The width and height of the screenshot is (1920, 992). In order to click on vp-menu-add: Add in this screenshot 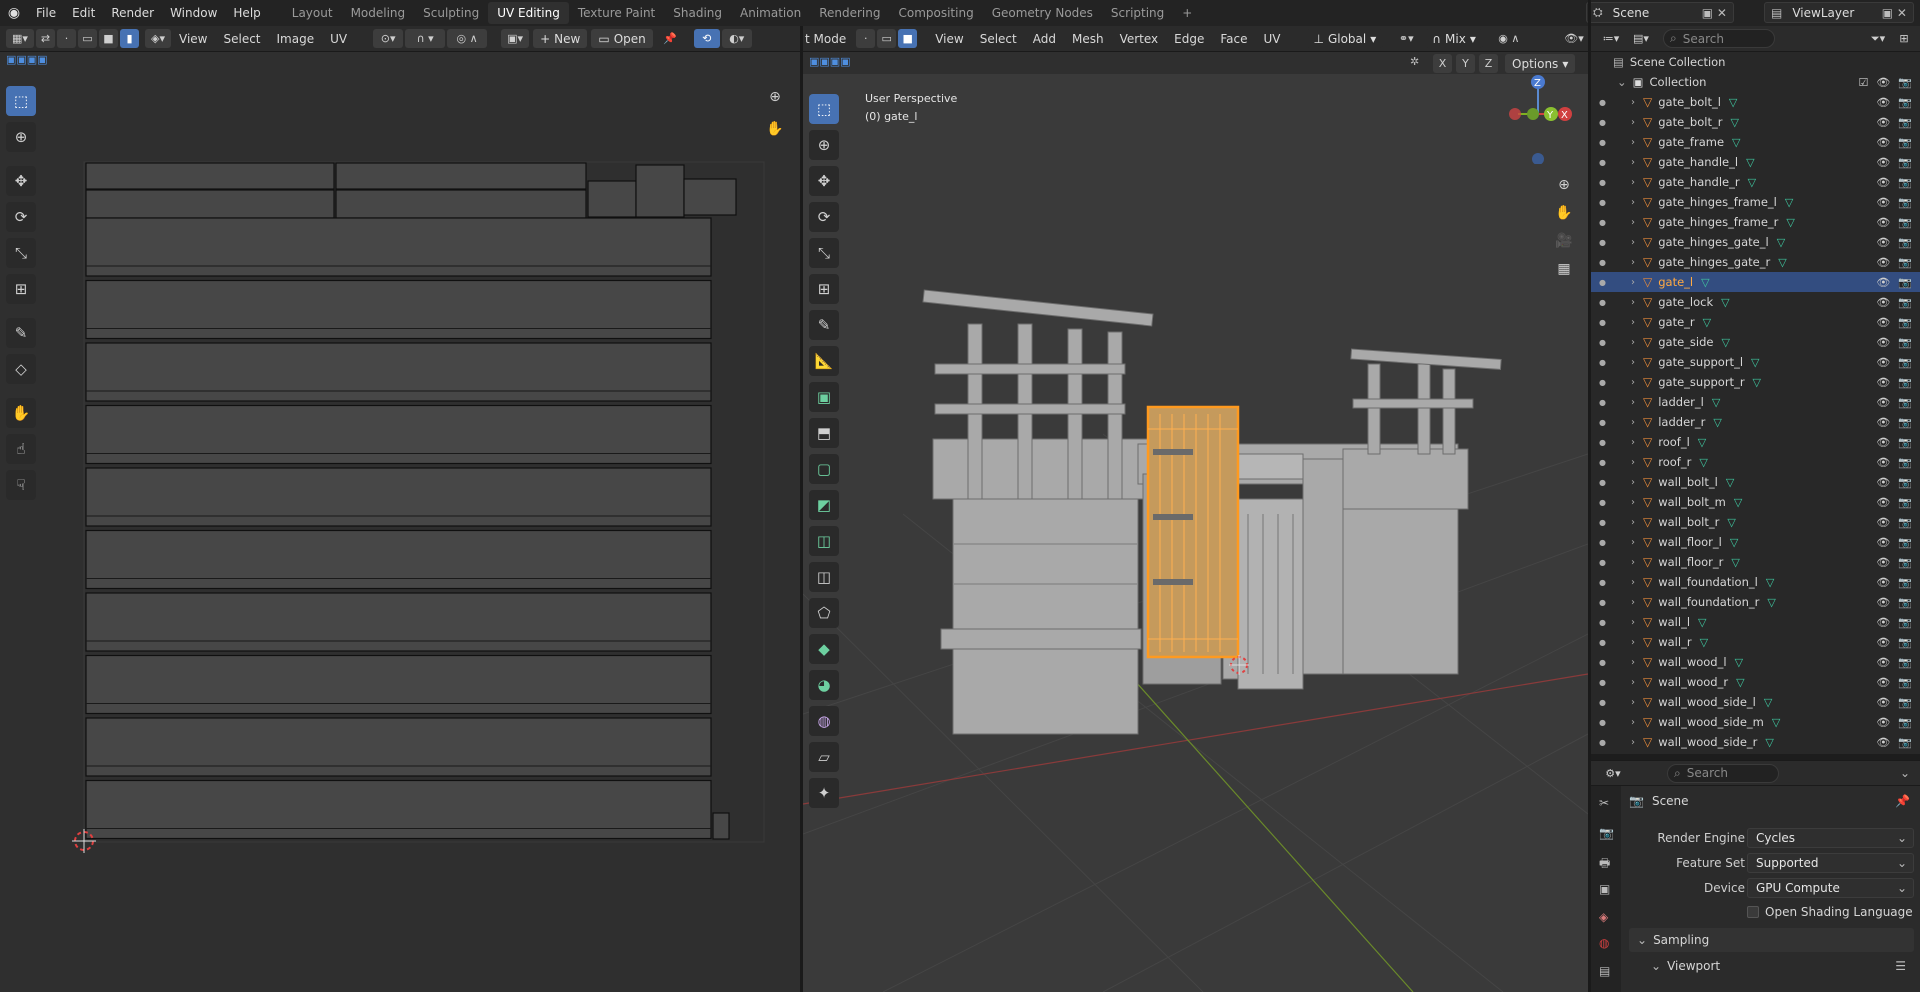, I will do `click(1044, 39)`.